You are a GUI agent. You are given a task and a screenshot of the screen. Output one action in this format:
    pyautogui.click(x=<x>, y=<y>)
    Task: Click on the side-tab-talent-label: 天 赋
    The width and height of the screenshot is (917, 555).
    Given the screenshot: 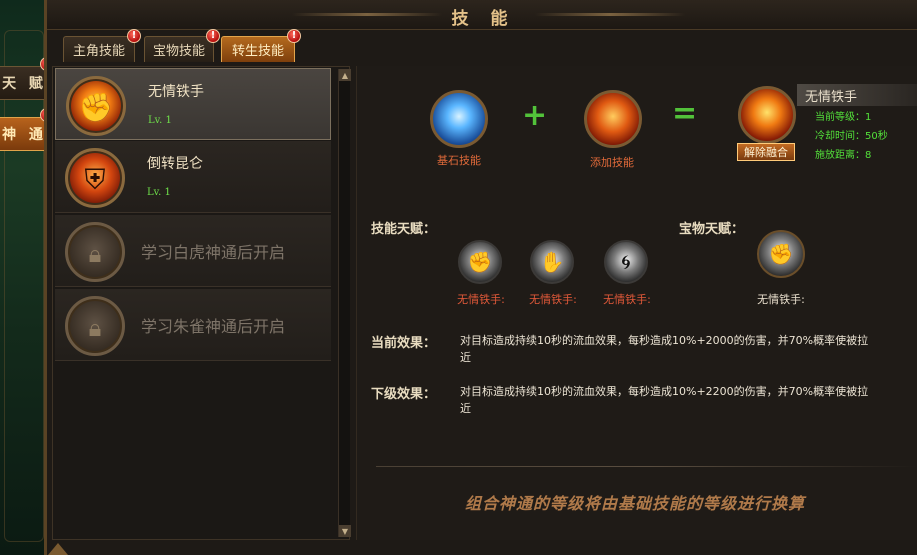 What is the action you would take?
    pyautogui.click(x=24, y=84)
    